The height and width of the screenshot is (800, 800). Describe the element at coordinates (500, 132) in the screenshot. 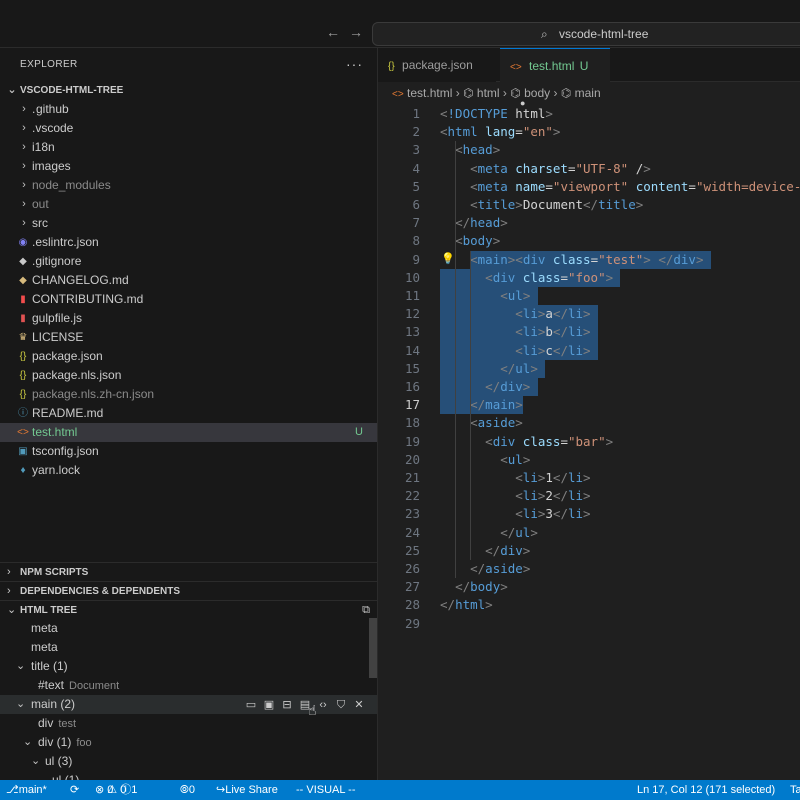

I see `code-line: <html lang="en">` at that location.